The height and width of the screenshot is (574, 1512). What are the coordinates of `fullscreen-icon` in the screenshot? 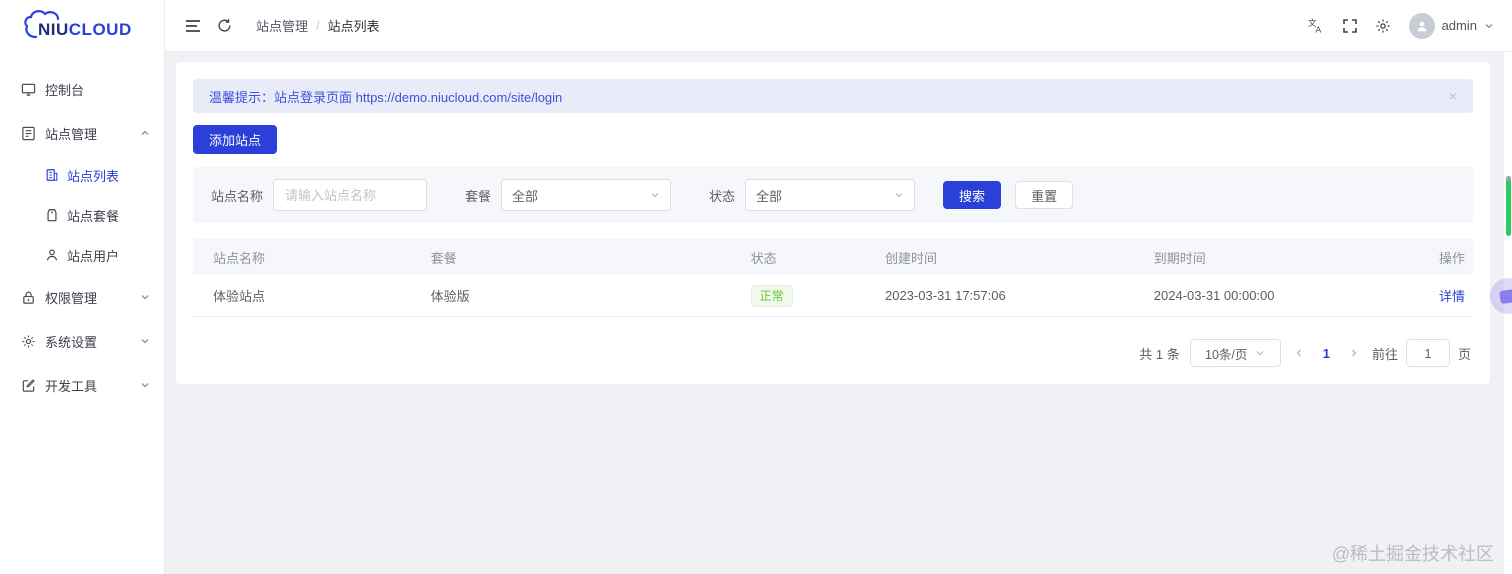 It's located at (1349, 25).